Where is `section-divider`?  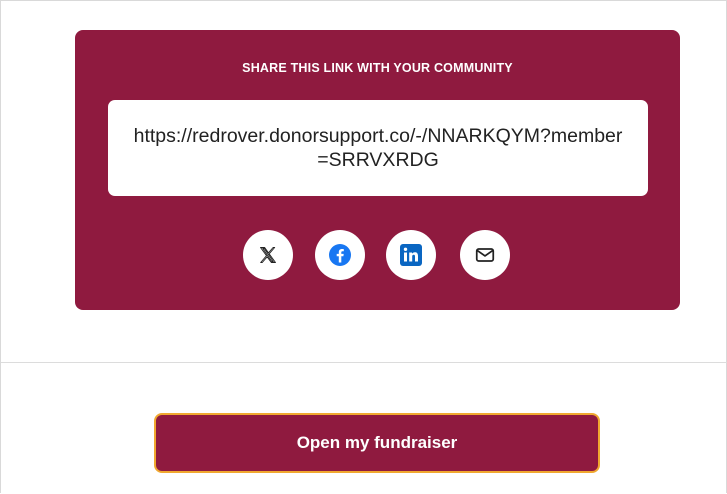
section-divider is located at coordinates (364, 362).